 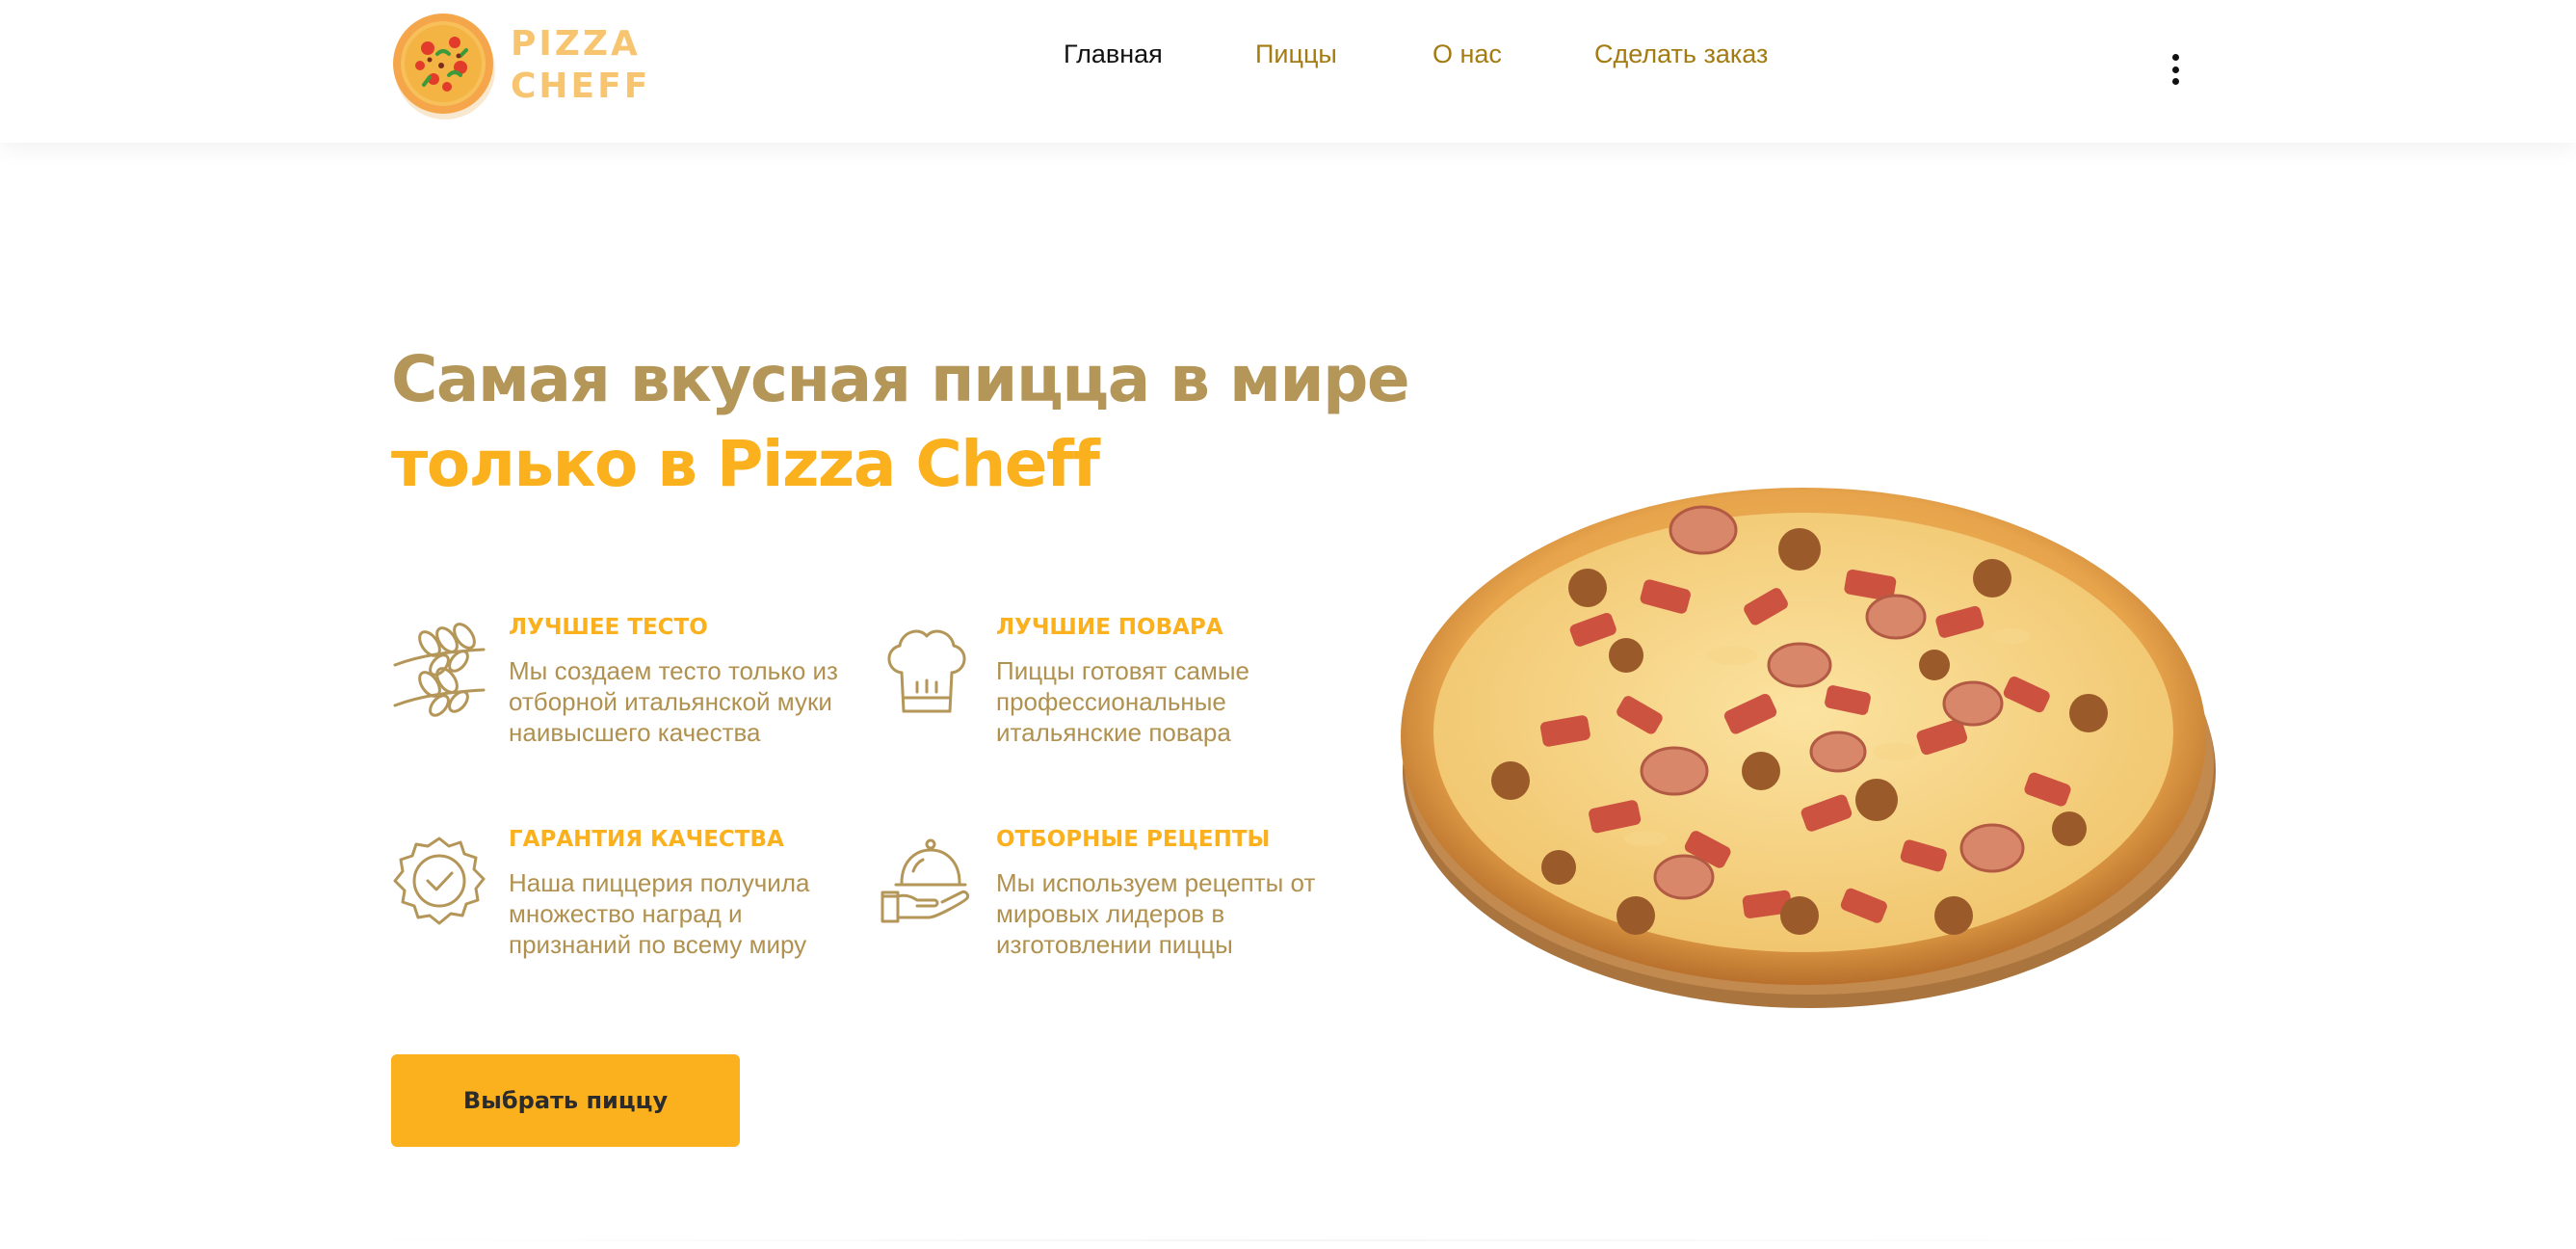 What do you see at coordinates (439, 670) in the screenshot?
I see `wheat-icon` at bounding box center [439, 670].